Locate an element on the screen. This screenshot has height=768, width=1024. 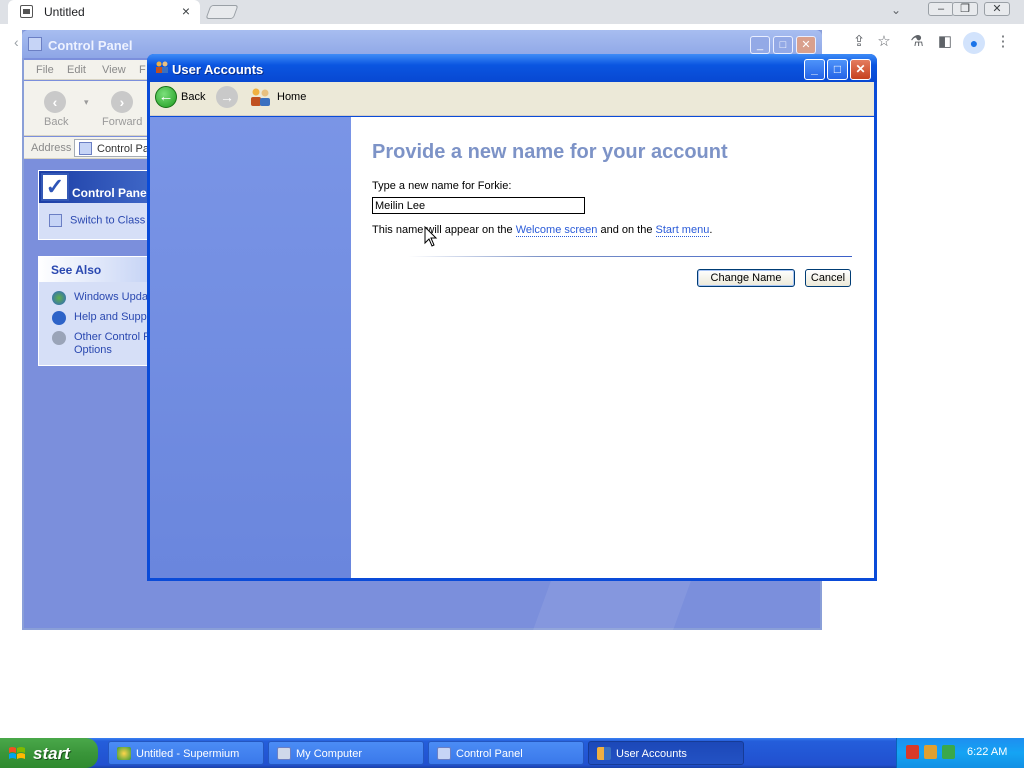
control-panel-box-header: ✓ Control Panel is located at coordinates (95, 187).